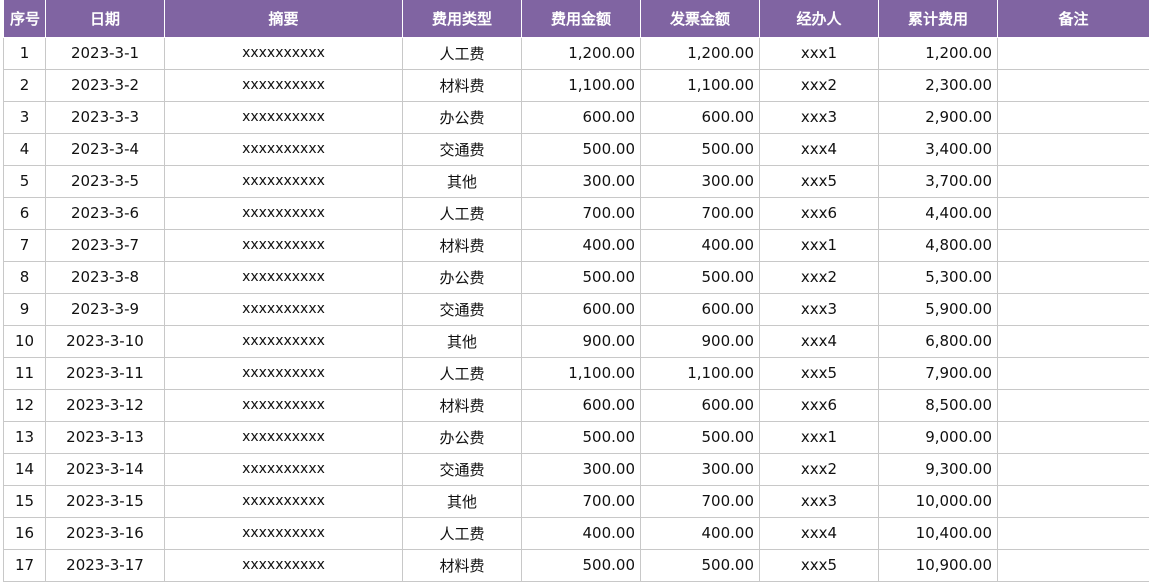  Describe the element at coordinates (581, 469) in the screenshot. I see `cell-expense-amount: 300.00` at that location.